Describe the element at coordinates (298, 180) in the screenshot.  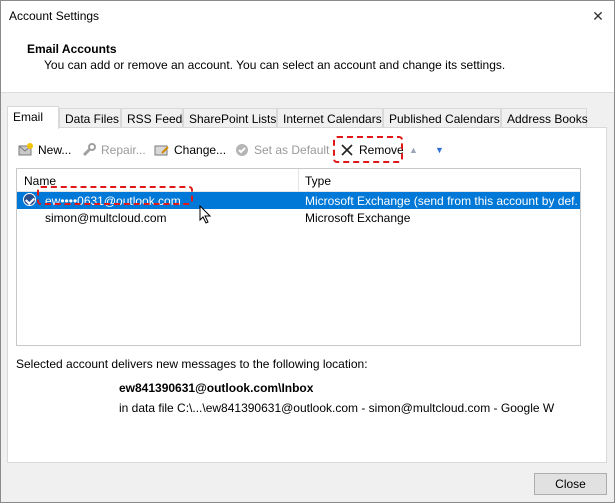
I see `column-divider` at that location.